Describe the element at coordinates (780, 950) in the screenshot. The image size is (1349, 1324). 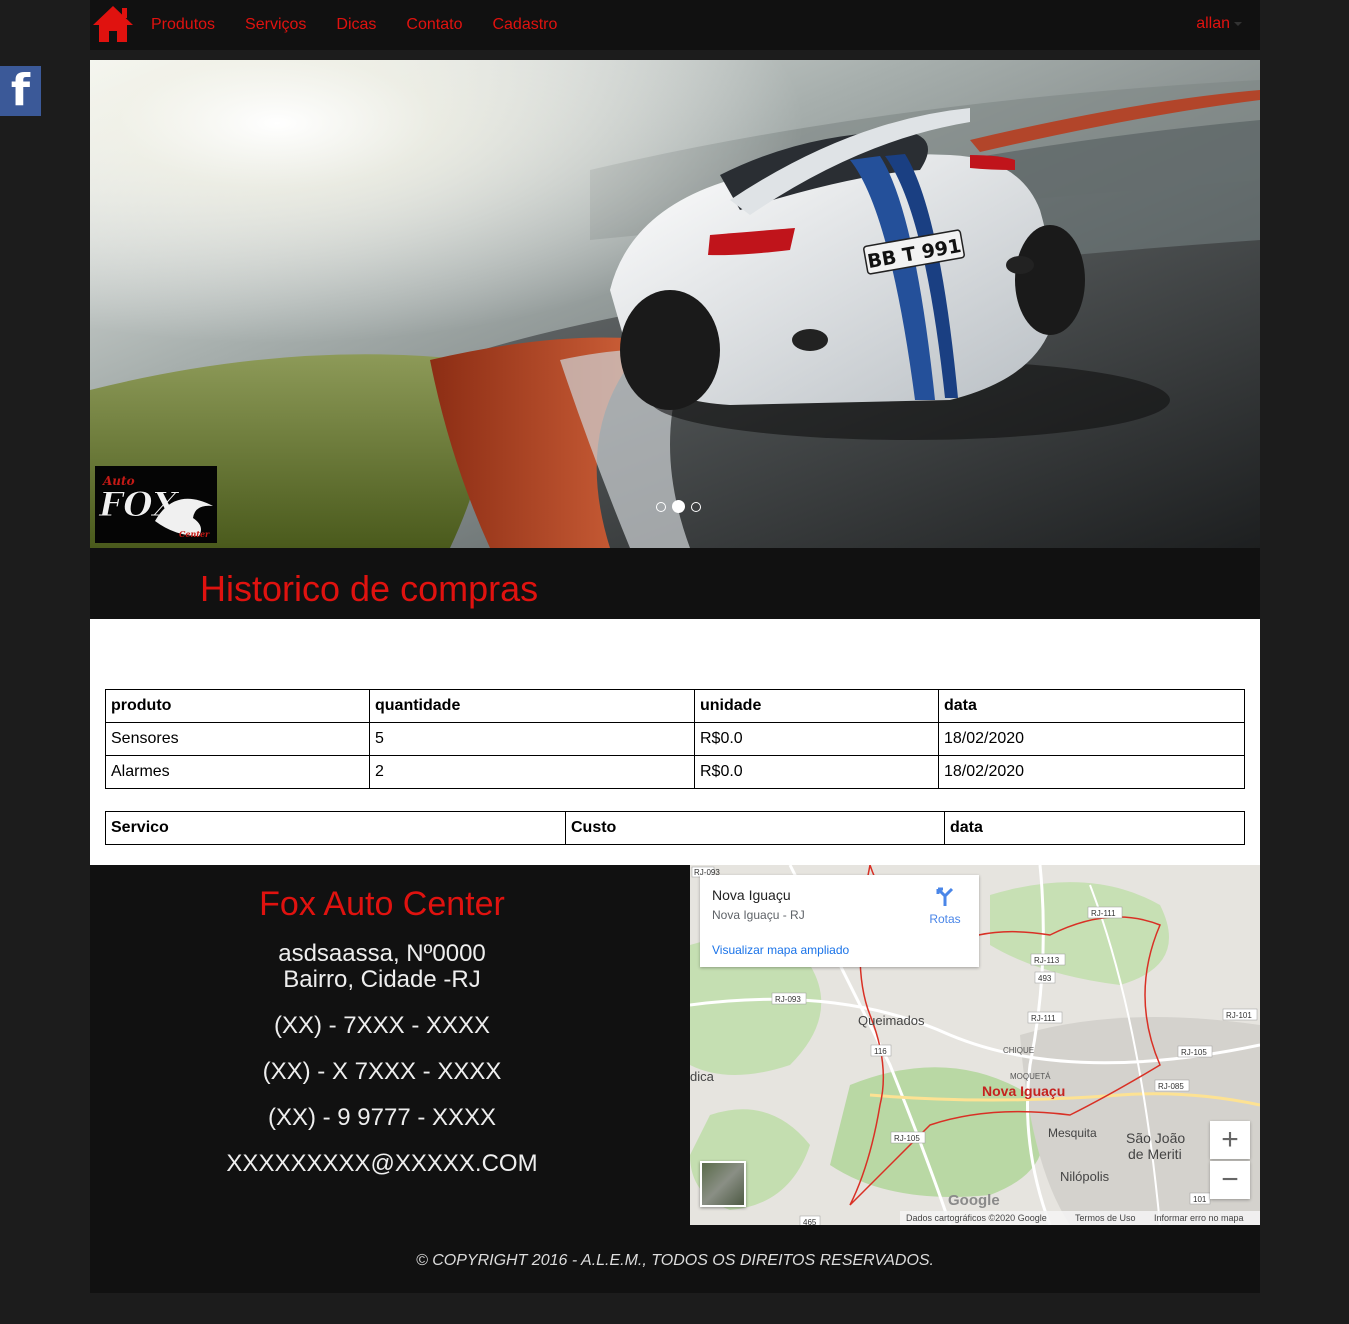
I see `view-larger-map-link: Visualizar mapa ampliado` at that location.